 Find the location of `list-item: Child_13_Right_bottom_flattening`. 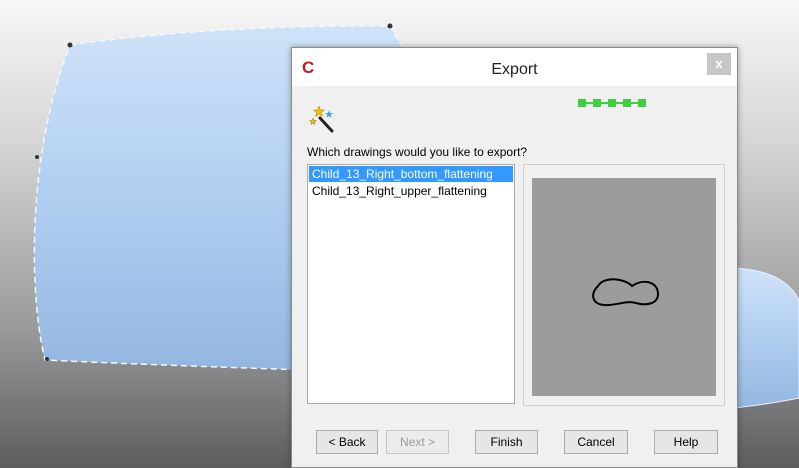

list-item: Child_13_Right_bottom_flattening is located at coordinates (411, 174).